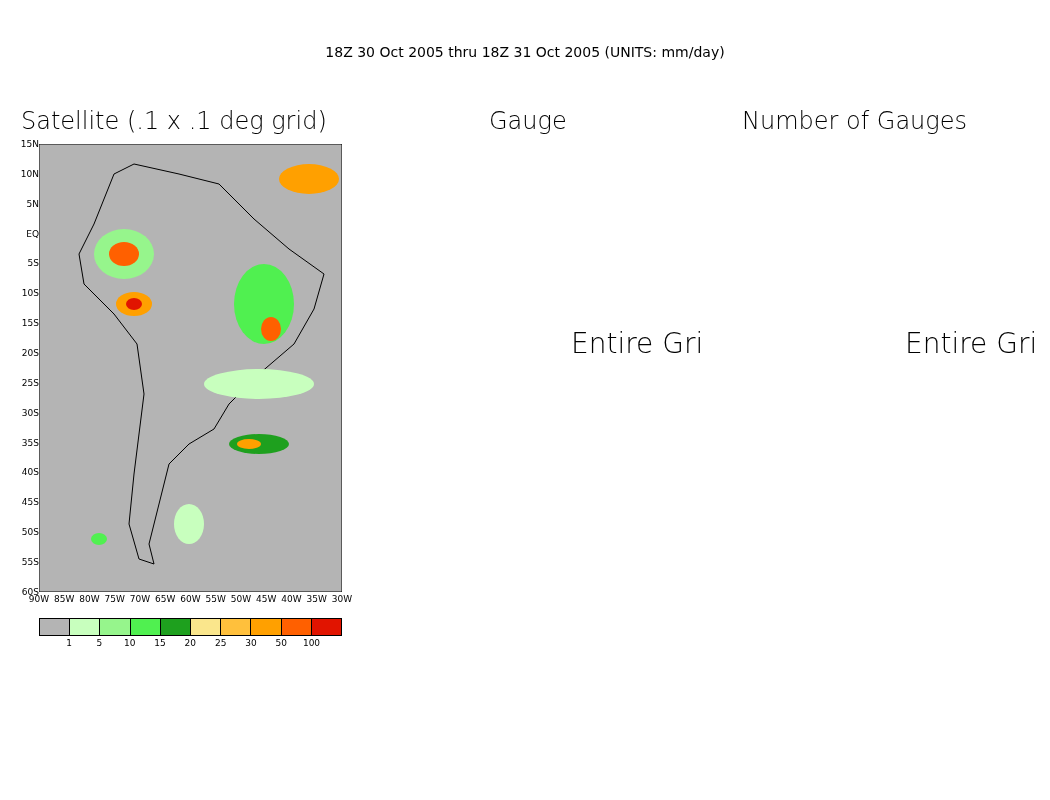  I want to click on latitude-label: 50S, so click(30, 532).